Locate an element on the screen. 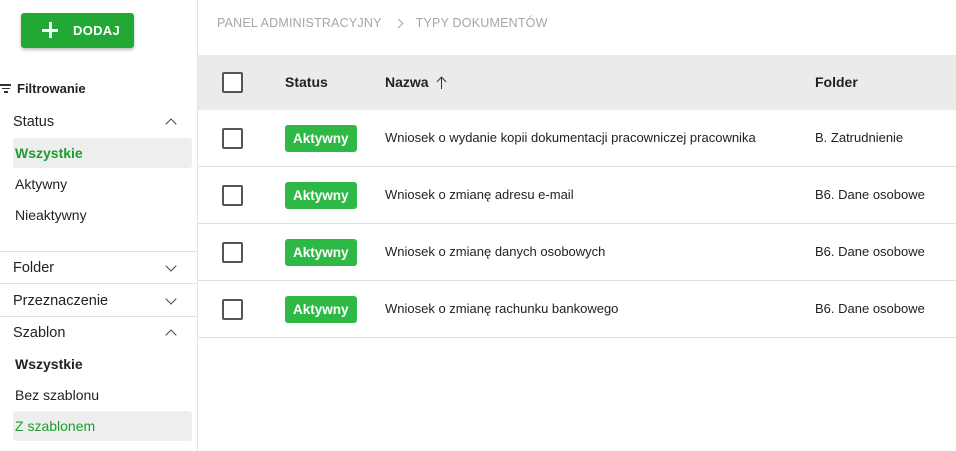 The height and width of the screenshot is (451, 956). przeznaczenie-section-toggle: Przeznaczenie is located at coordinates (98, 301).